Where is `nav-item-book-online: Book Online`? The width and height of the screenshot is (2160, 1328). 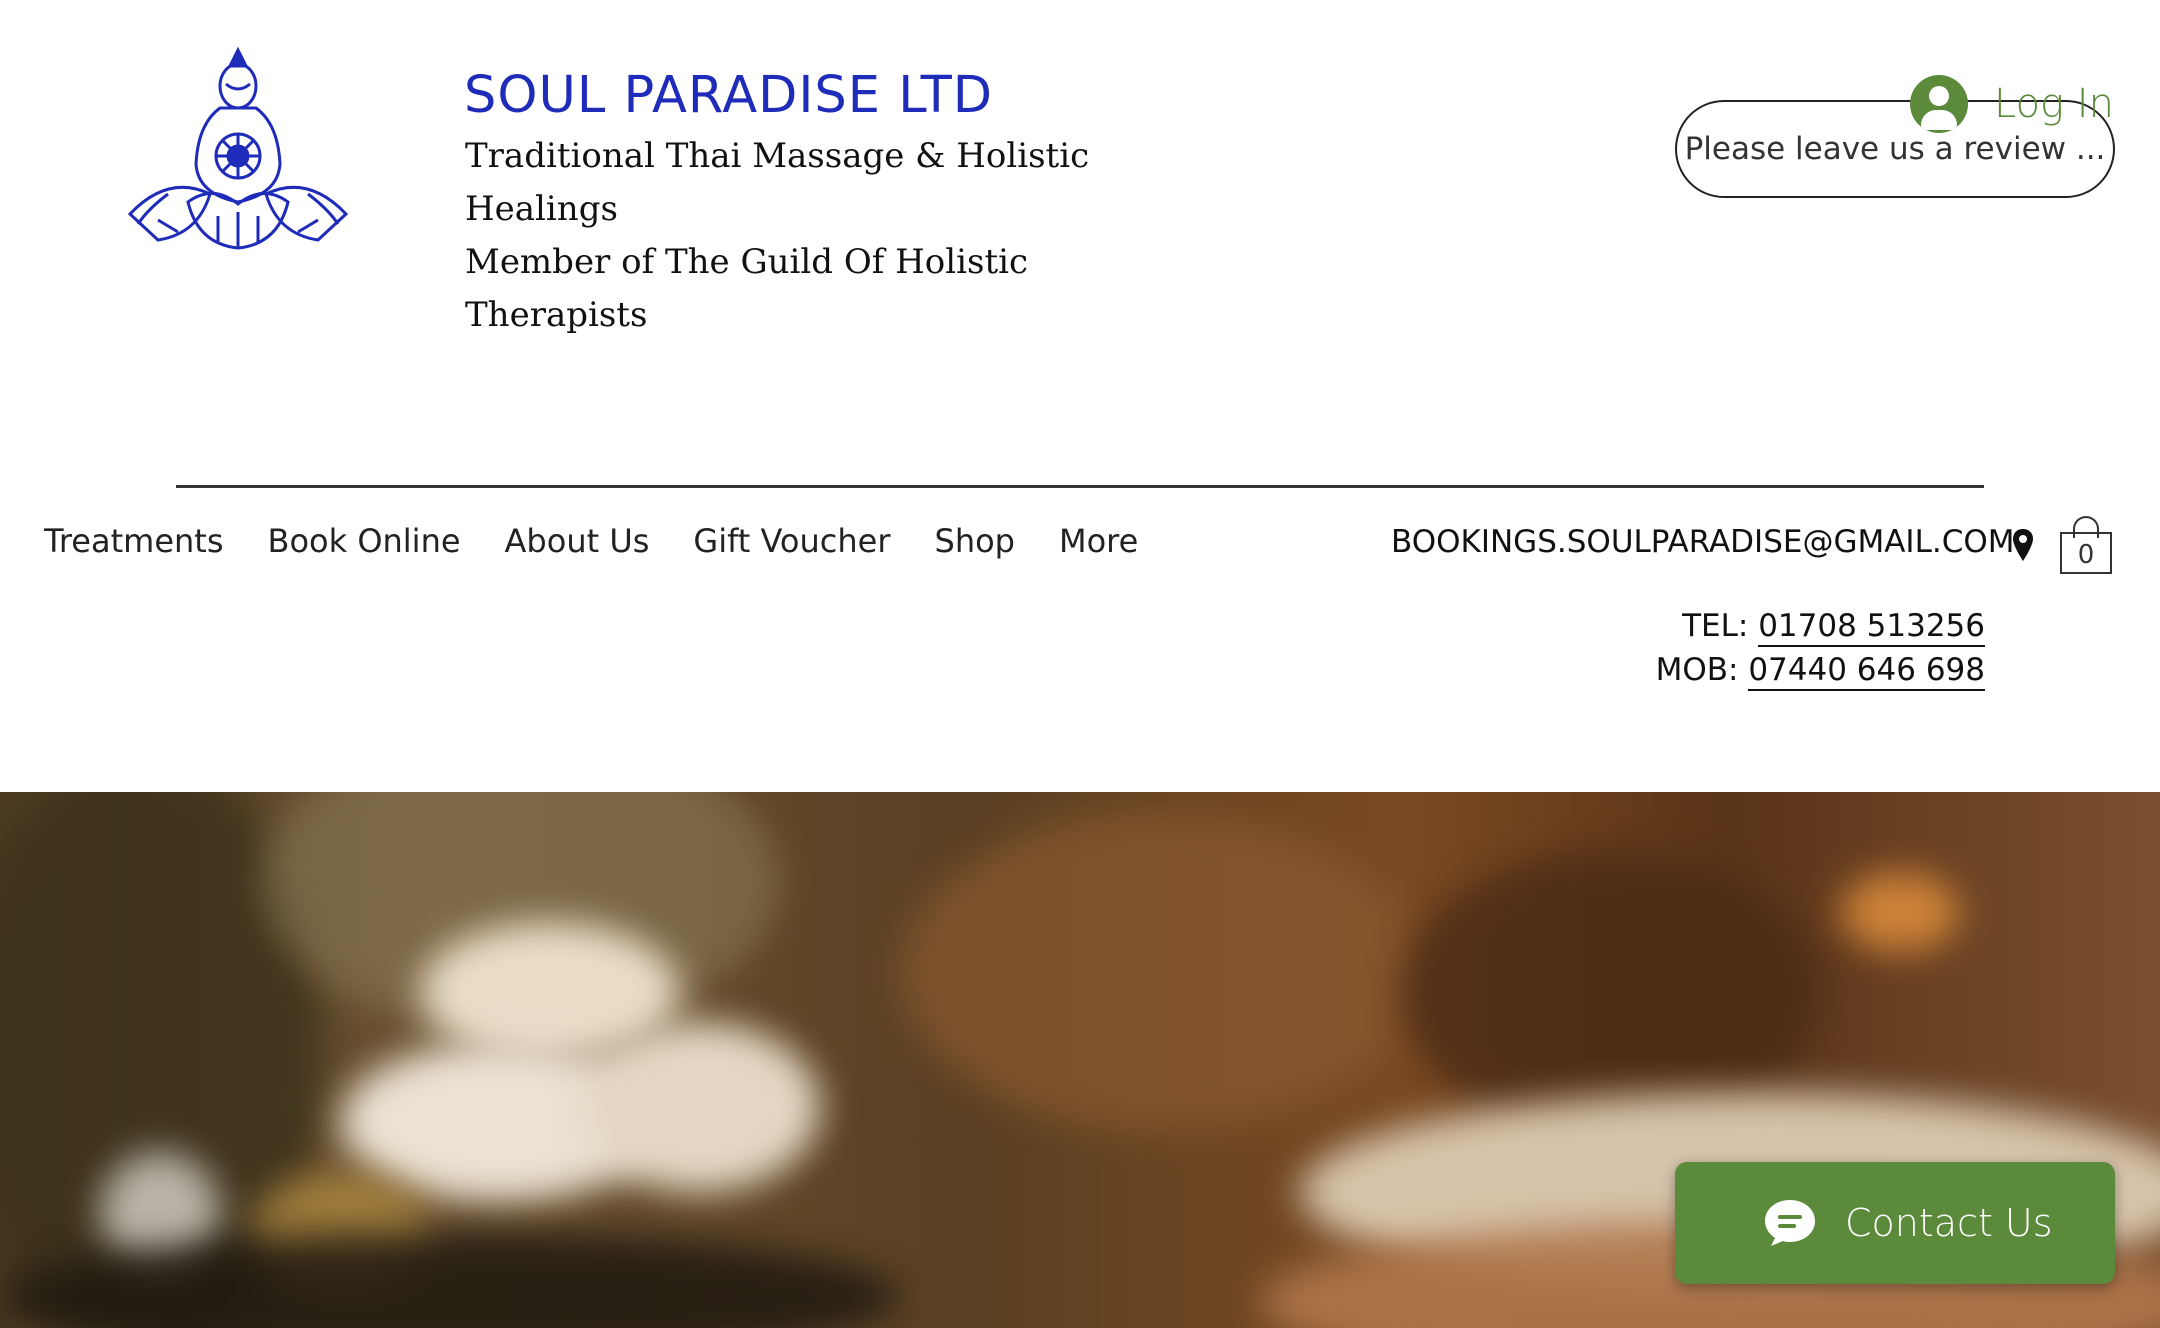
nav-item-book-online: Book Online is located at coordinates (364, 541).